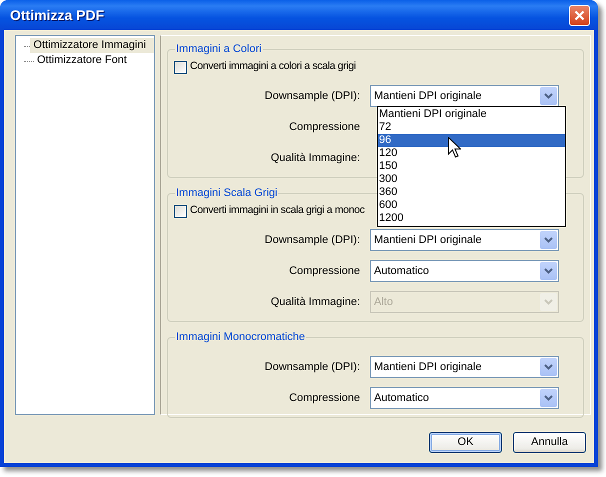 This screenshot has height=477, width=606. I want to click on group-title: Immagini Scala Grigi, so click(226, 193).